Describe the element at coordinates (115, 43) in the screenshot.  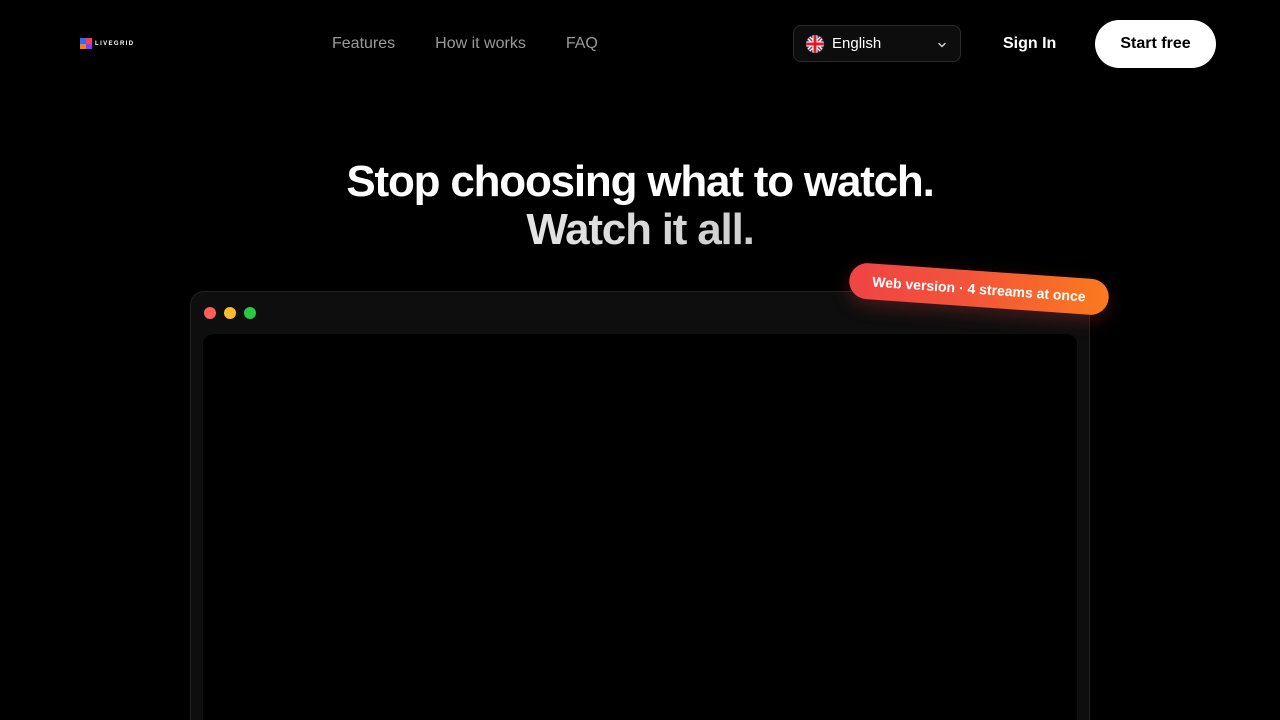
I see `logo-text: LIVEGRID` at that location.